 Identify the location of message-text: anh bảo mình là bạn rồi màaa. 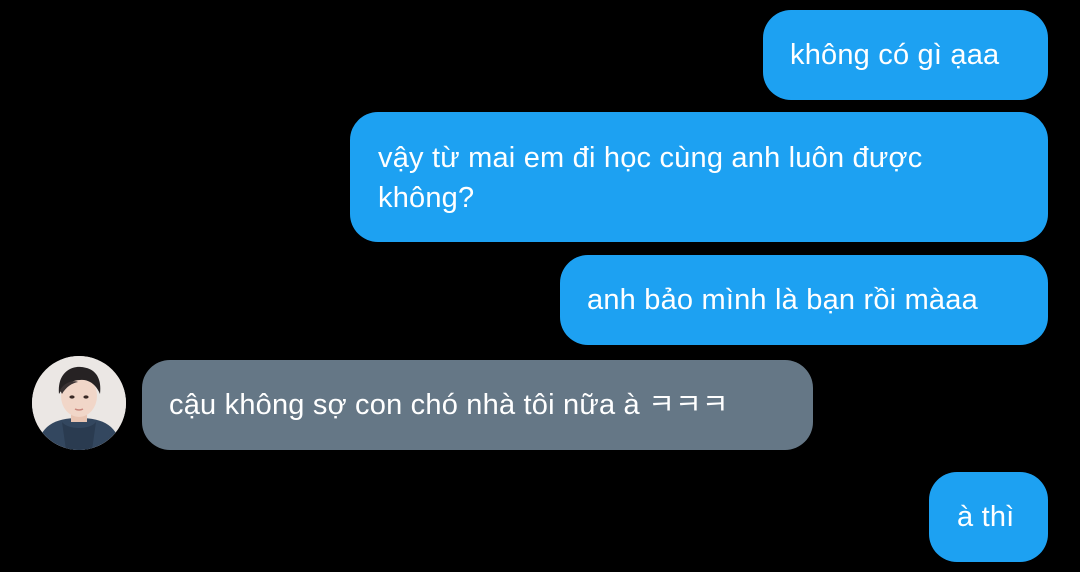
(782, 300).